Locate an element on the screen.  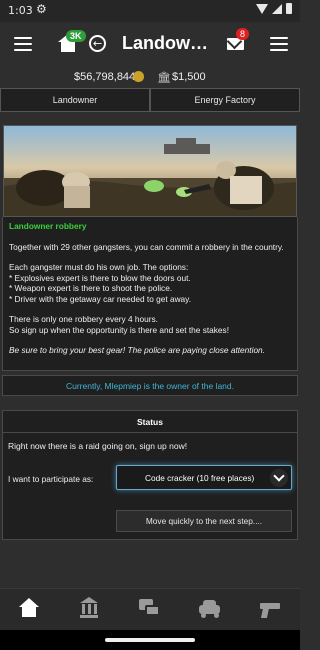
home-handle is located at coordinates (150, 640).